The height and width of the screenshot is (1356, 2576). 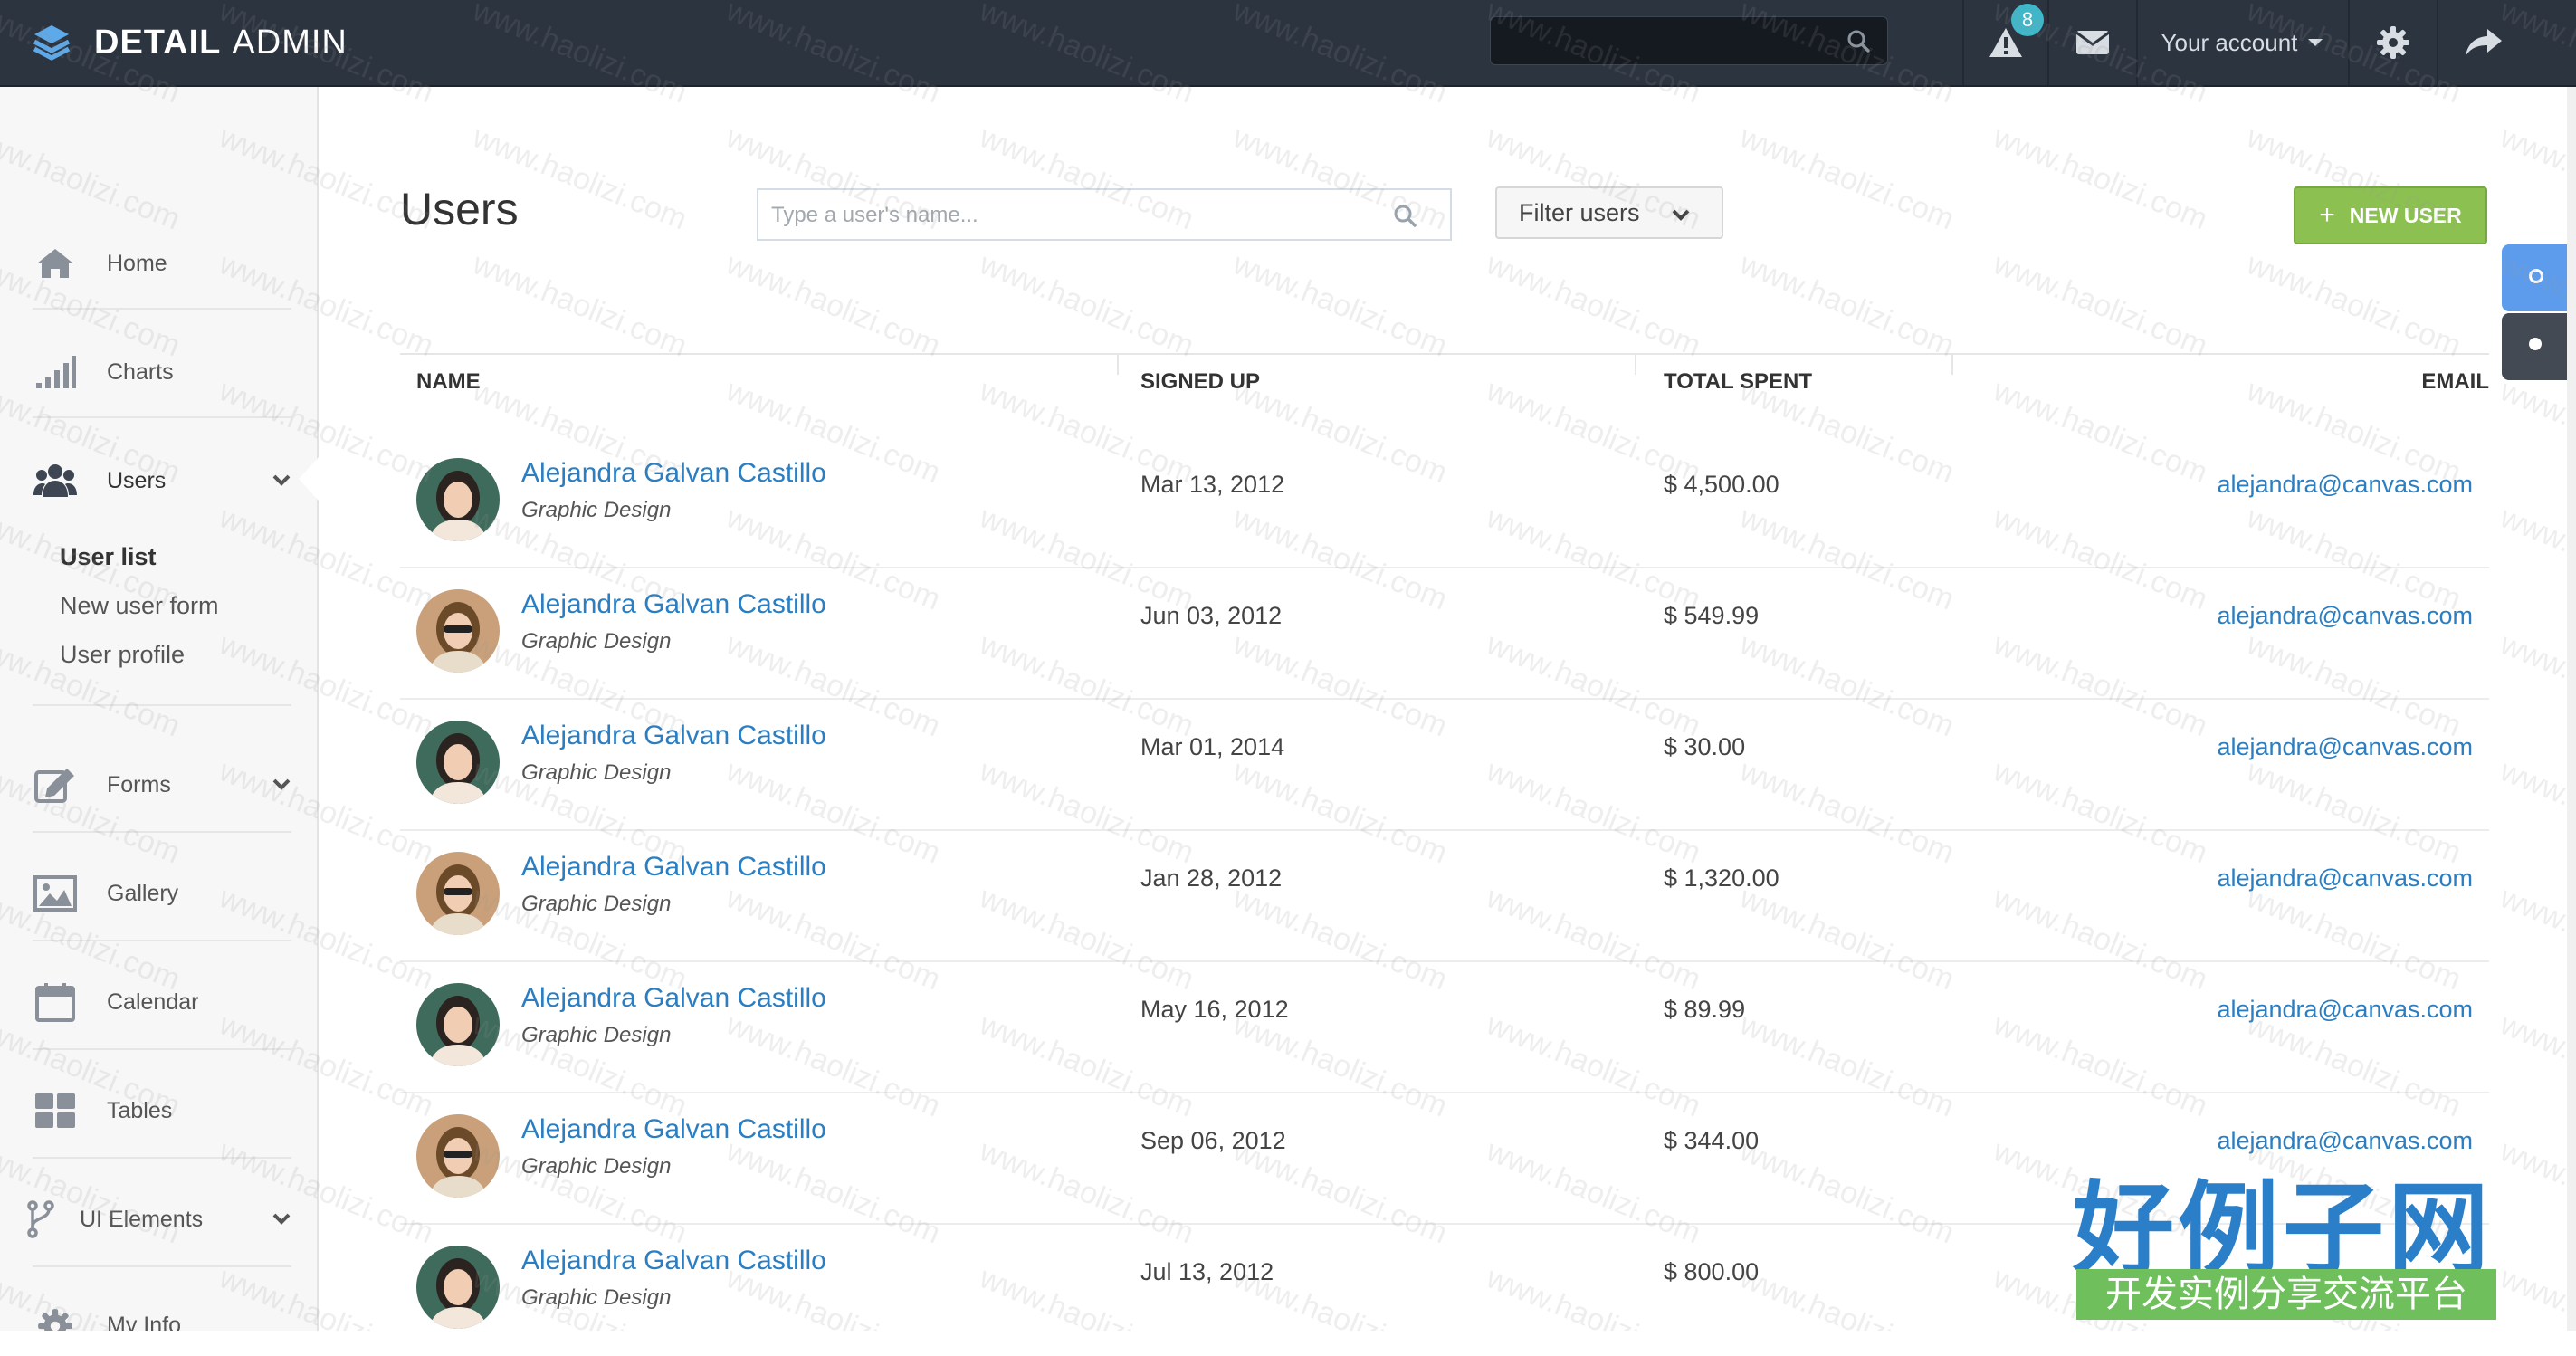 I want to click on total-spent: $ 1,320.00, so click(x=1721, y=878).